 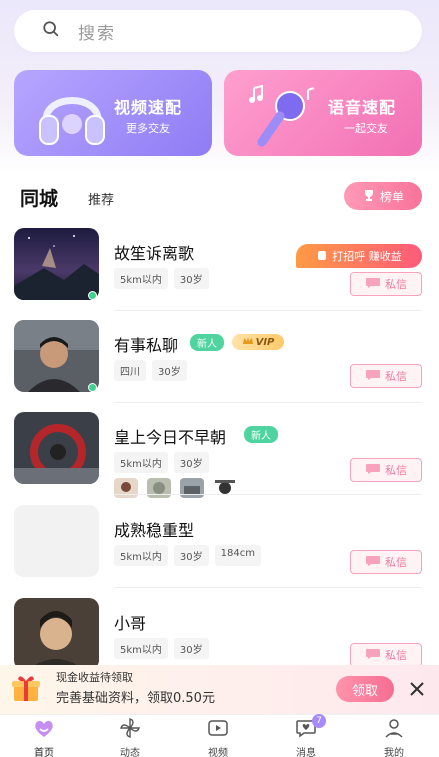 I want to click on tab-messages: 7 消息, so click(x=306, y=735).